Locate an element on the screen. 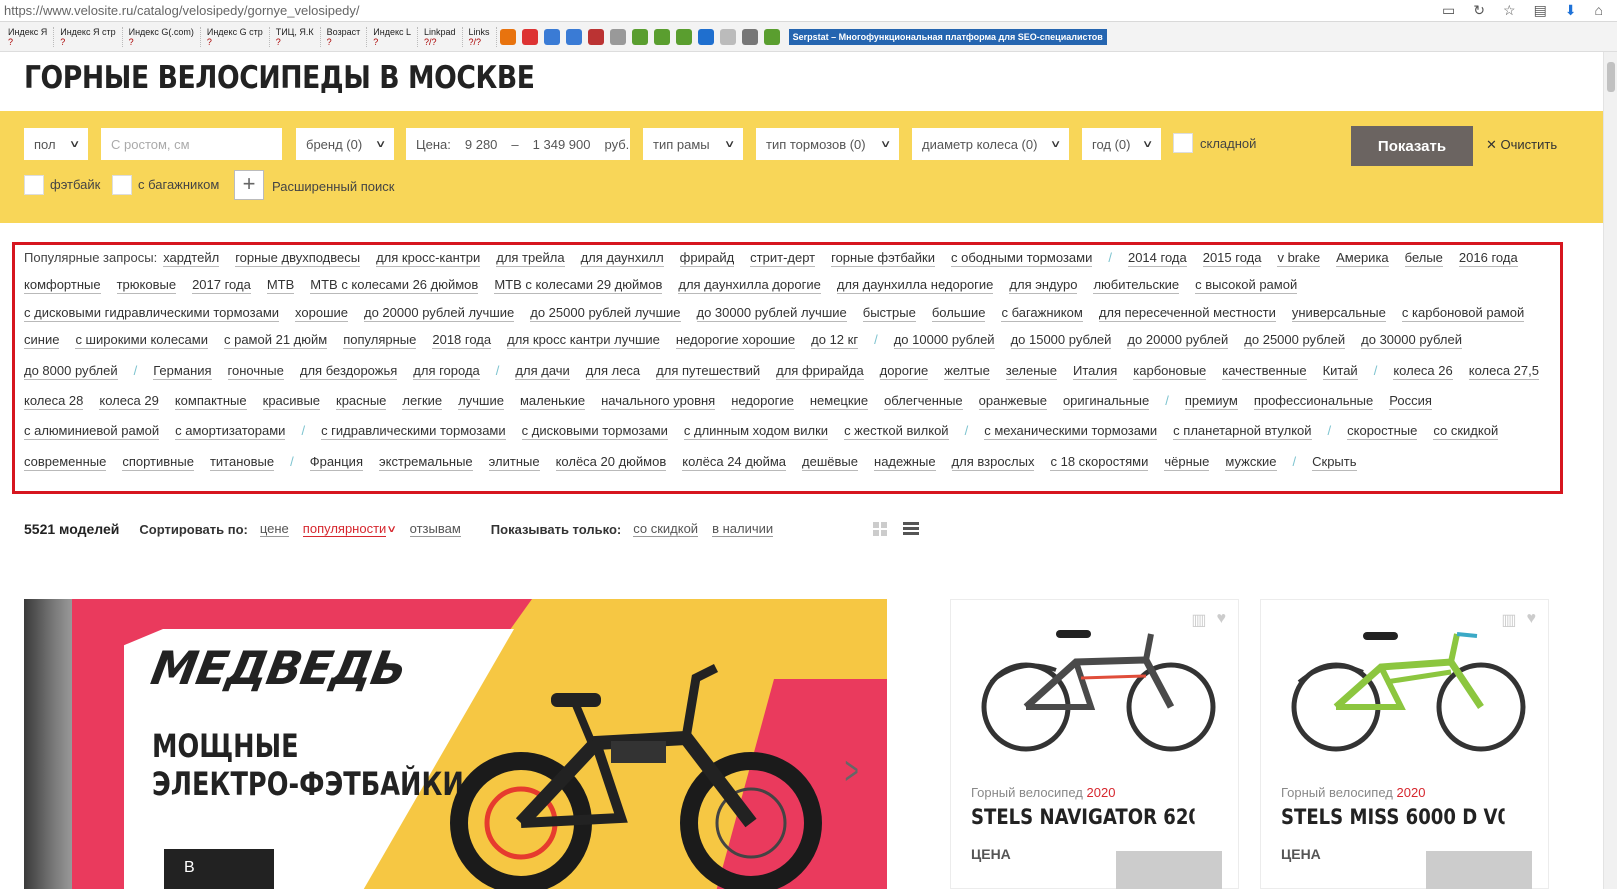 The image size is (1617, 889). with-rack-checkbox is located at coordinates (122, 185).